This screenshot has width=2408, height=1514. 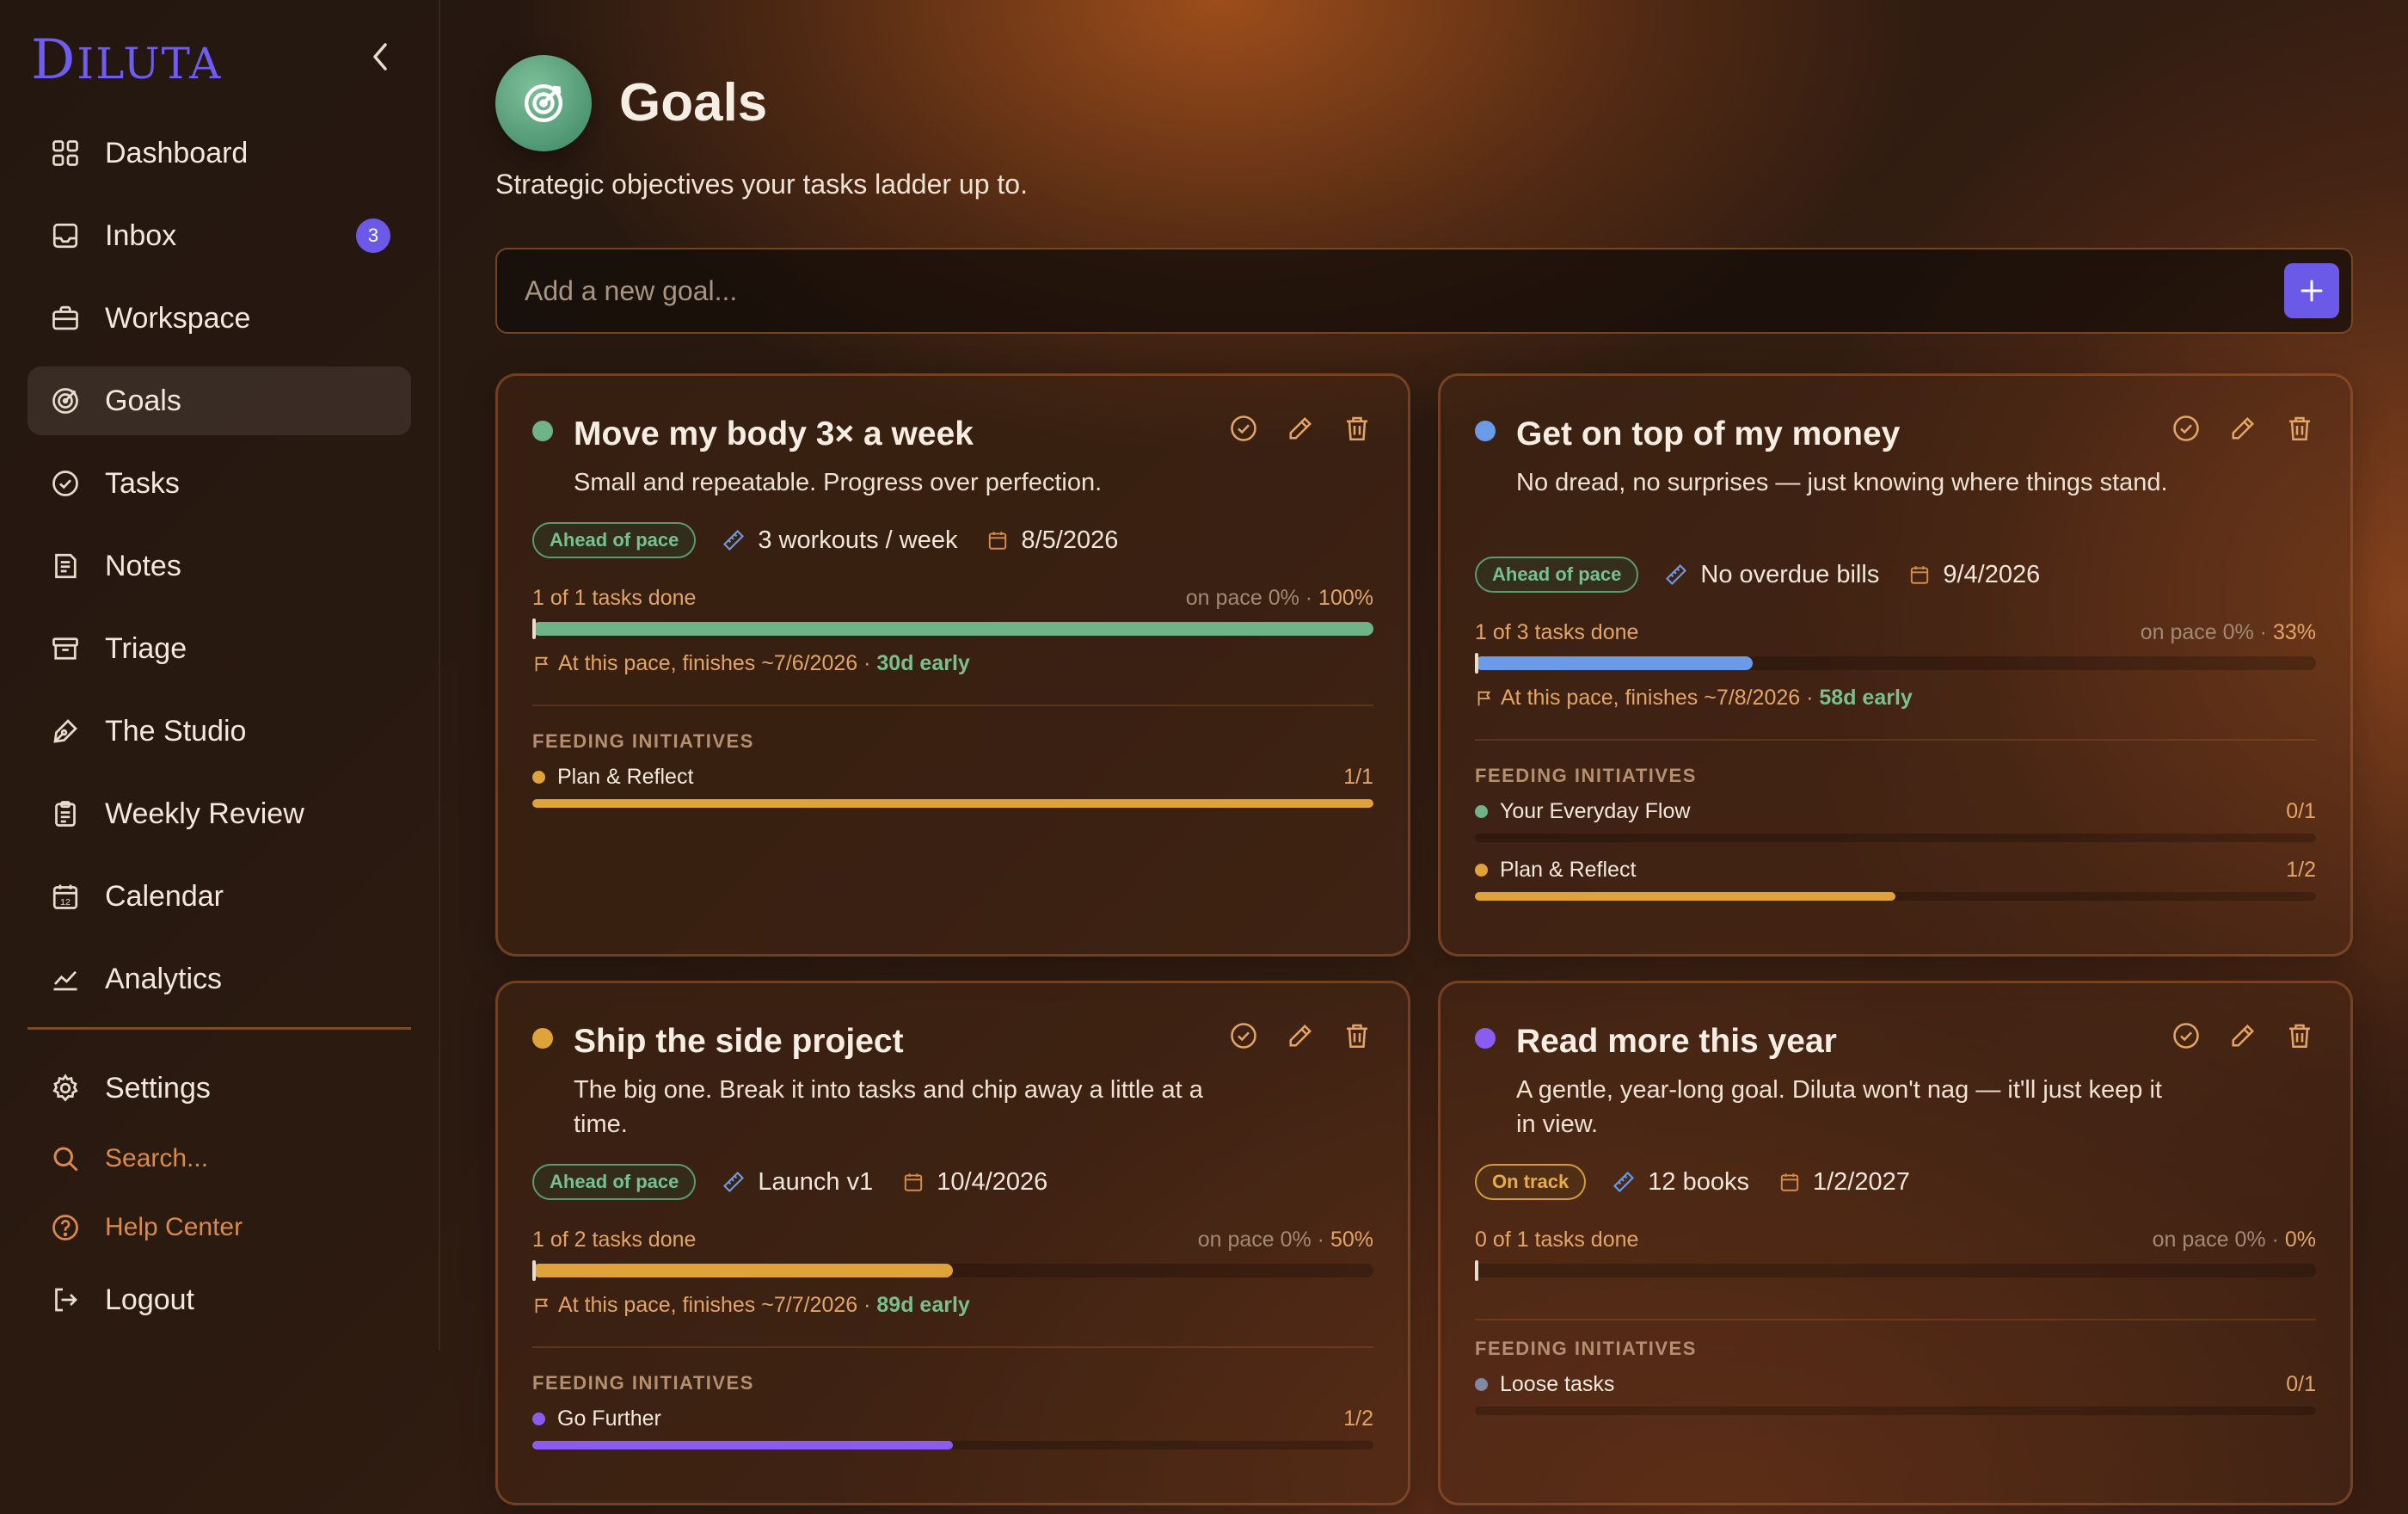 I want to click on pace-label: on pace 0% · 0%, so click(x=2234, y=1240).